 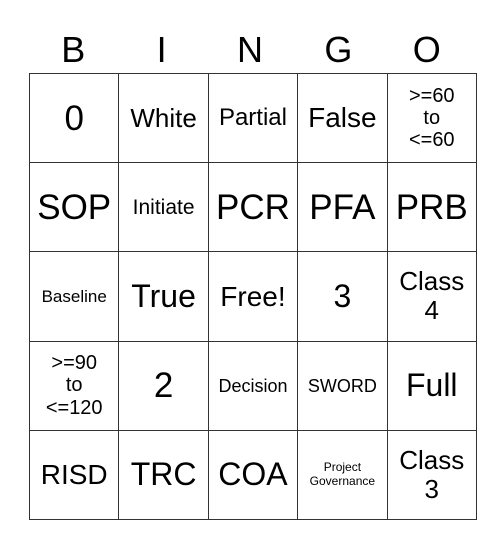 What do you see at coordinates (338, 49) in the screenshot?
I see `header-letter-g: G` at bounding box center [338, 49].